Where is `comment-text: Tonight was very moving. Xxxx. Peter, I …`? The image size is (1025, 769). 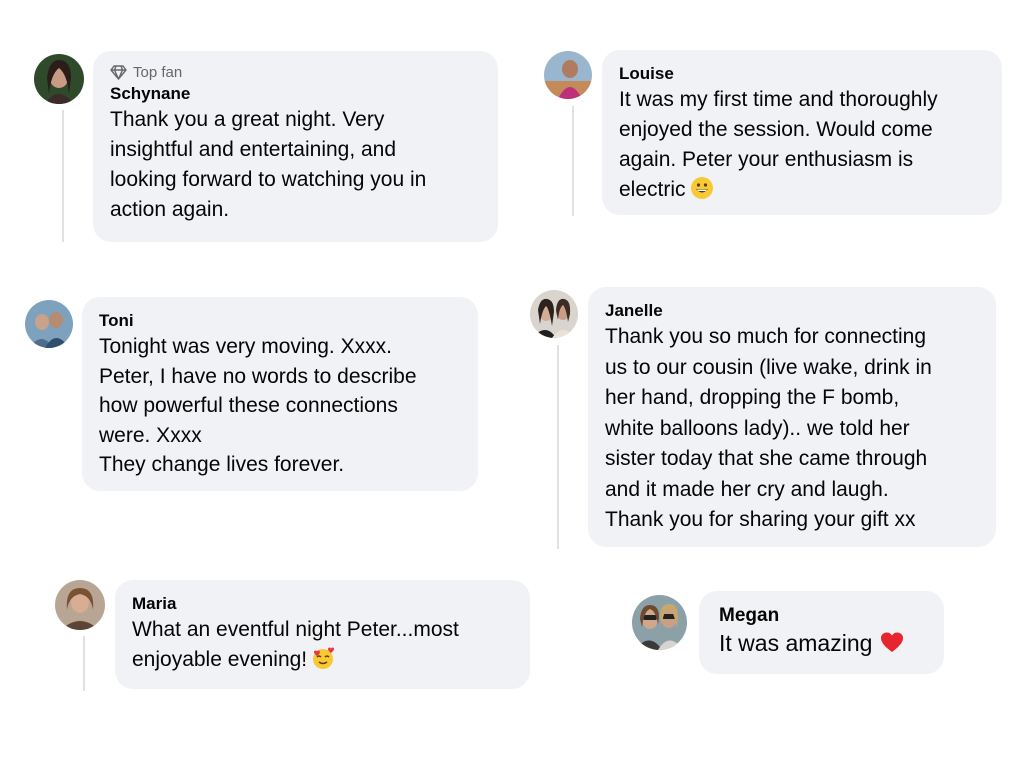
comment-text: Tonight was very moving. Xxxx. Peter, I … is located at coordinates (258, 405).